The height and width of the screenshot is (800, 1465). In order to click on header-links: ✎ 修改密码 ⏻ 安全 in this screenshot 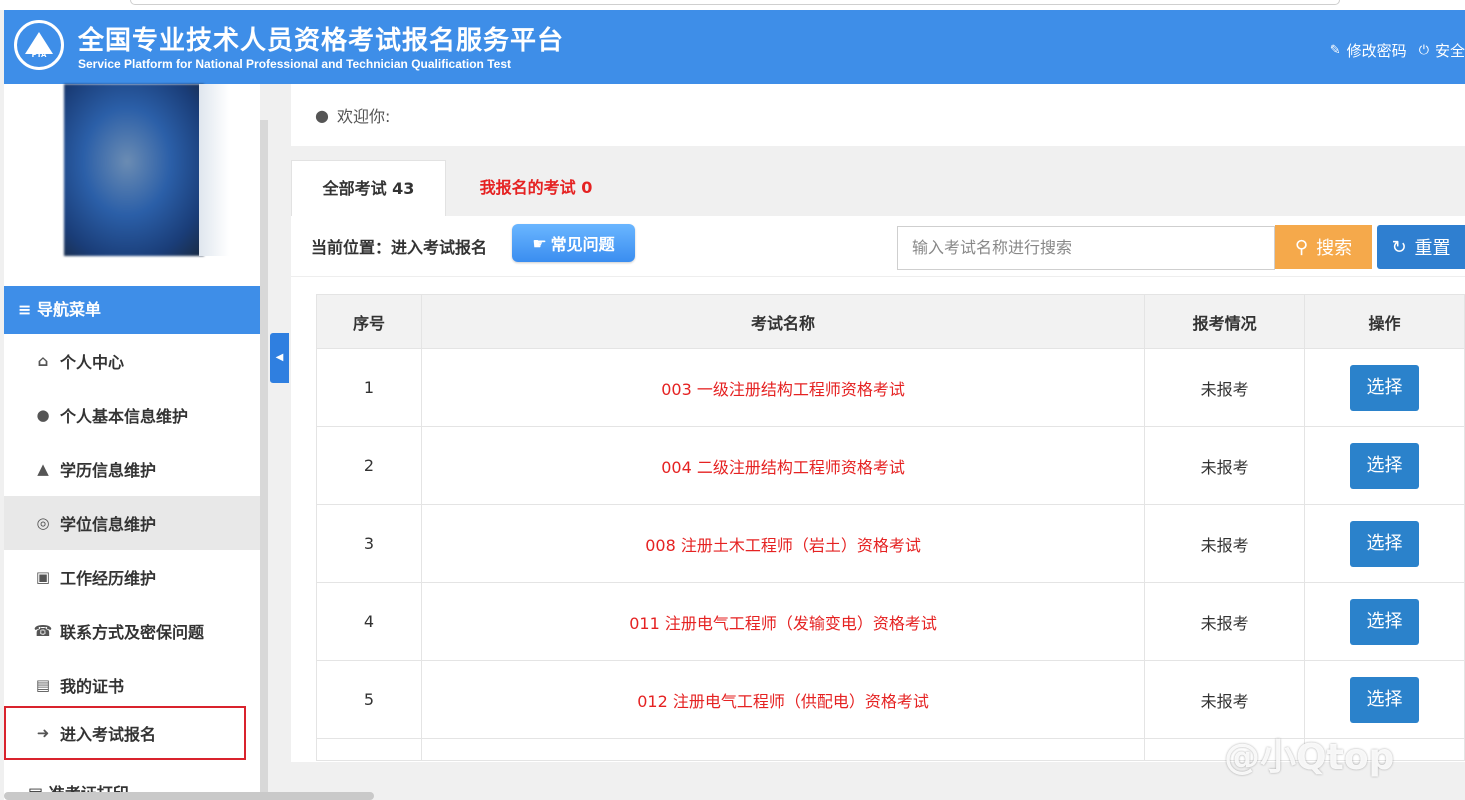, I will do `click(1397, 50)`.